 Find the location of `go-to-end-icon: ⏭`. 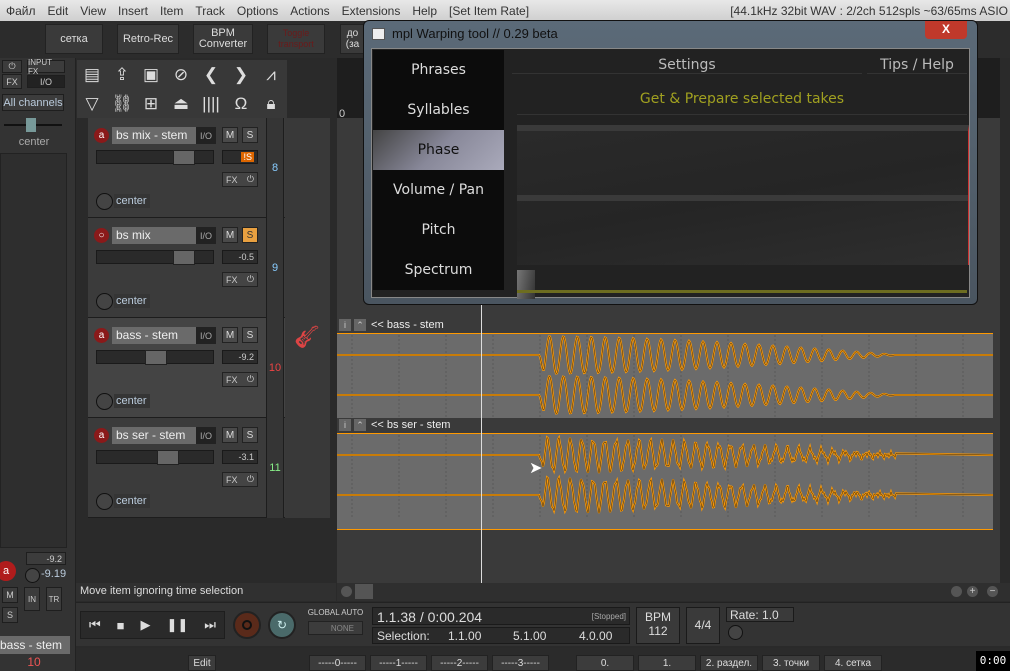

go-to-end-icon: ⏭ is located at coordinates (210, 625).